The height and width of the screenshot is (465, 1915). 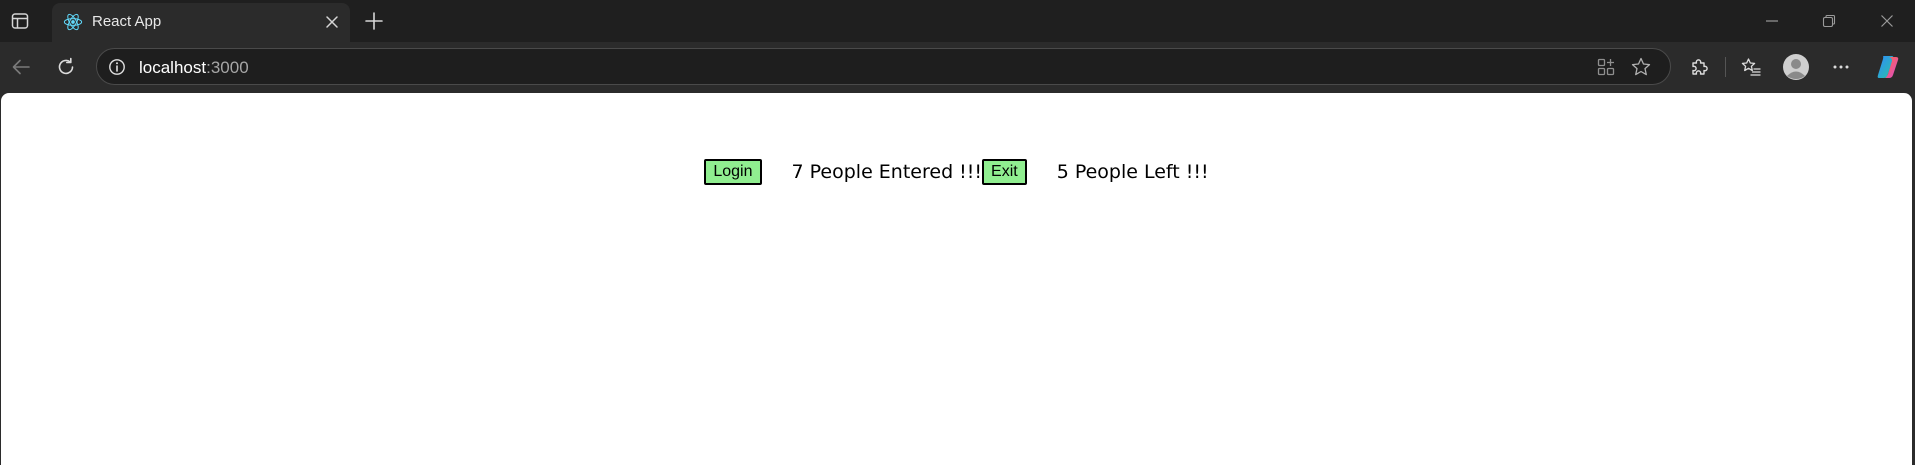 I want to click on restore-window-icon, so click(x=1829, y=21).